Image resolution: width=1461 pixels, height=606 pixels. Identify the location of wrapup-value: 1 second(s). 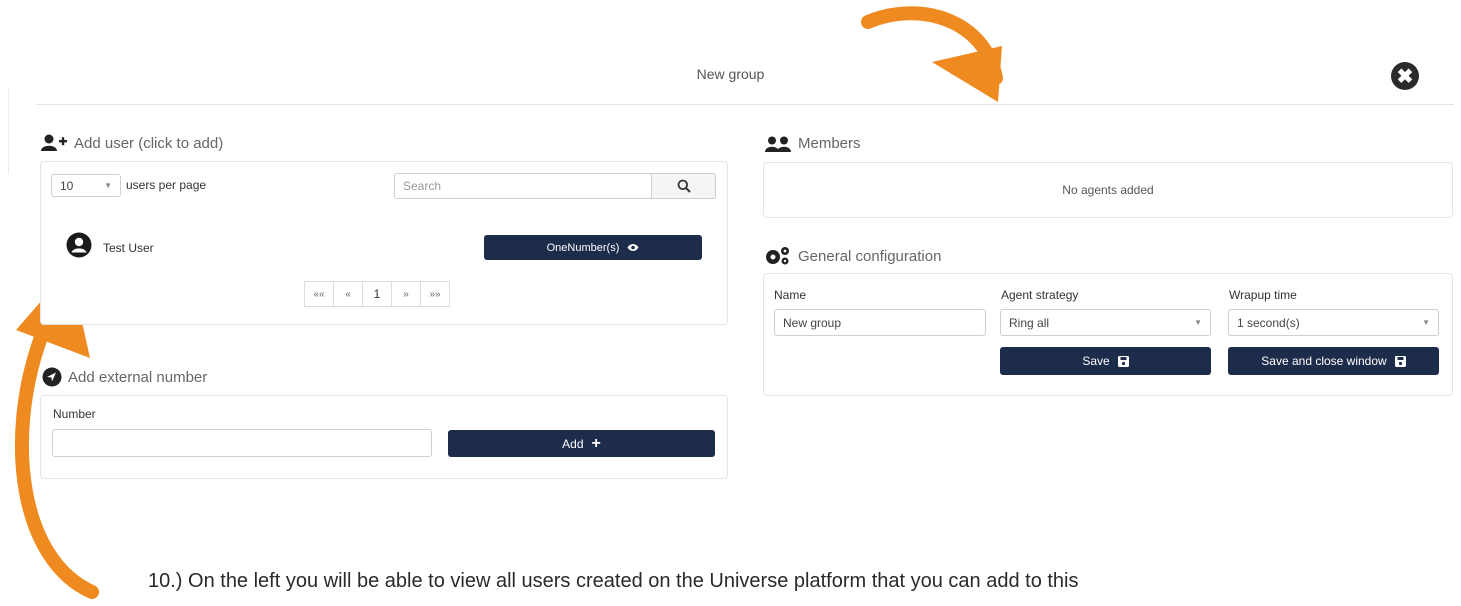
(1268, 322).